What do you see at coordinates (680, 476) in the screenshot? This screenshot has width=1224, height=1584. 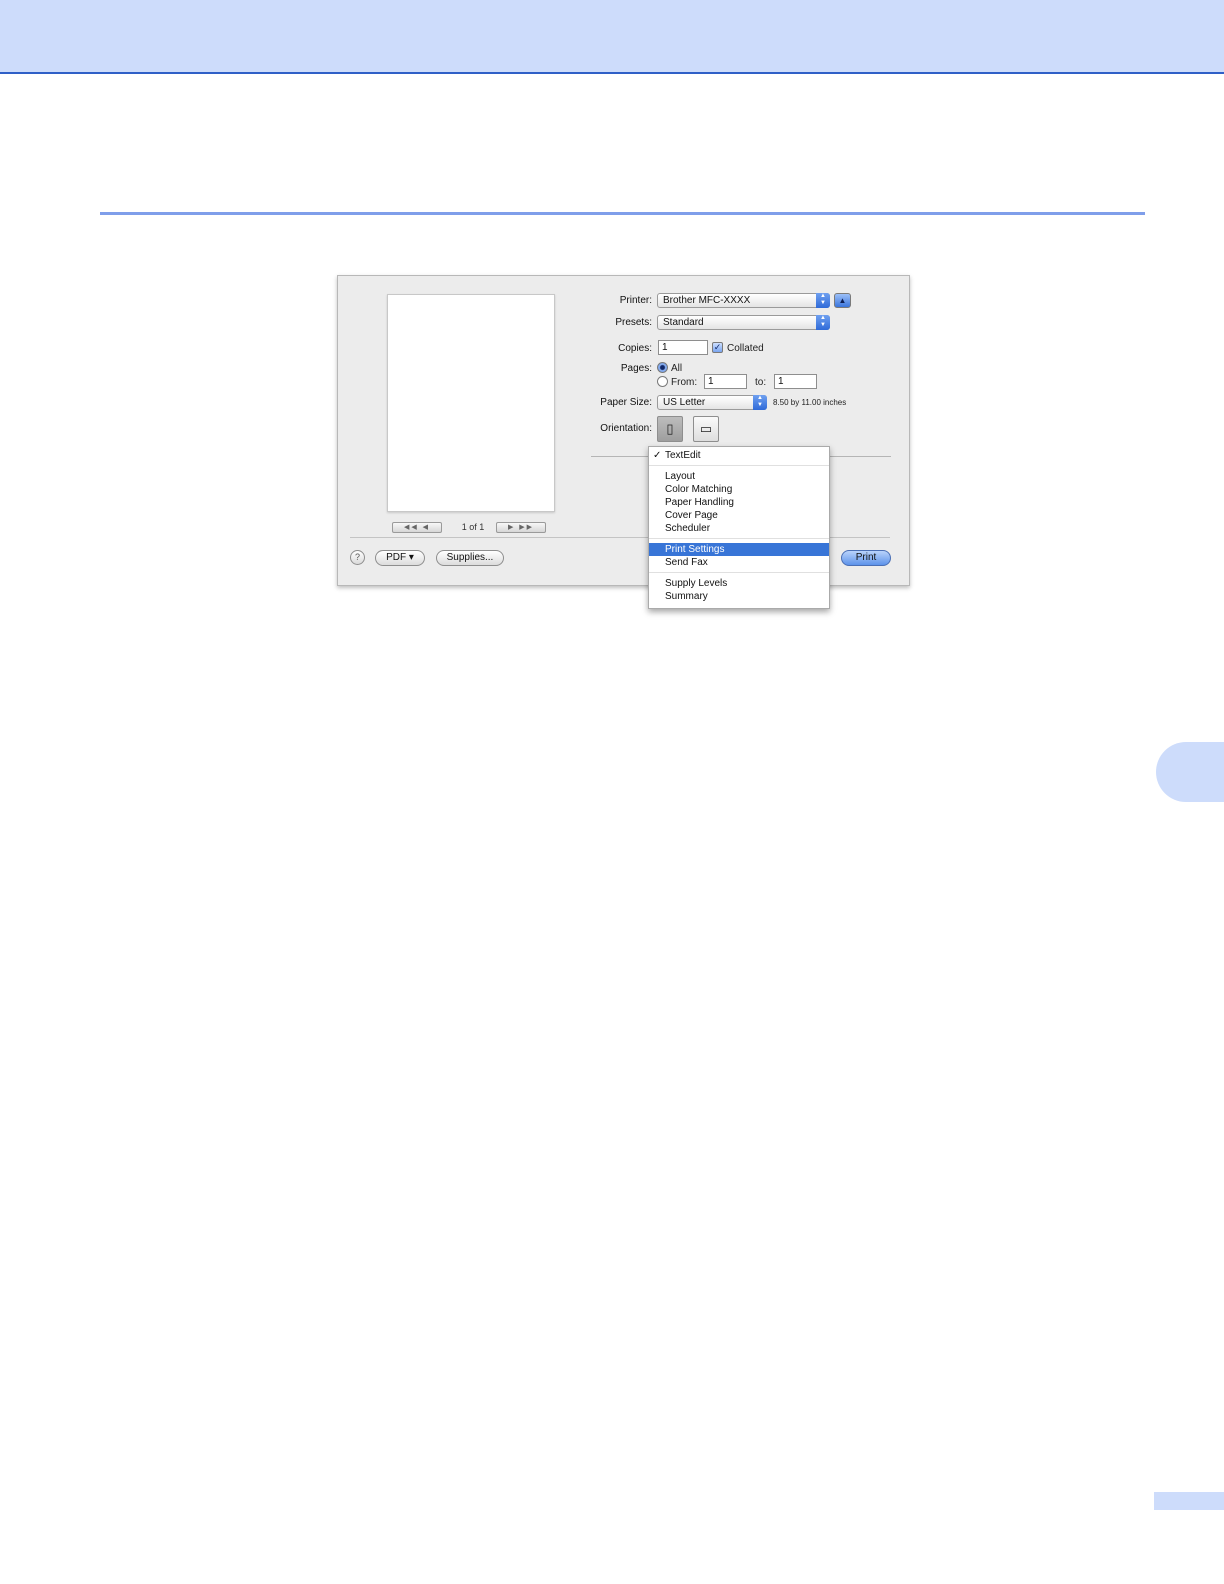 I see `menu-item-label: Layout` at bounding box center [680, 476].